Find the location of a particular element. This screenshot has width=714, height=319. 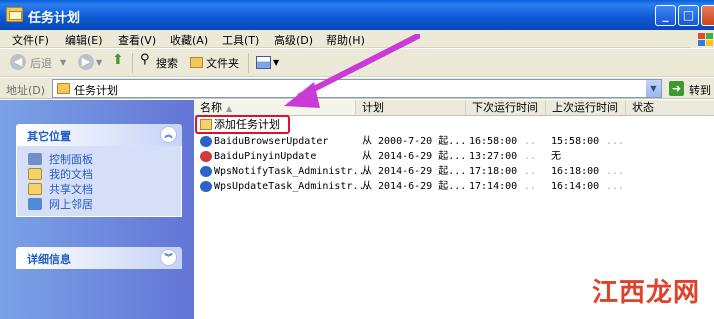

menu-tools: 工具(T) is located at coordinates (240, 40).